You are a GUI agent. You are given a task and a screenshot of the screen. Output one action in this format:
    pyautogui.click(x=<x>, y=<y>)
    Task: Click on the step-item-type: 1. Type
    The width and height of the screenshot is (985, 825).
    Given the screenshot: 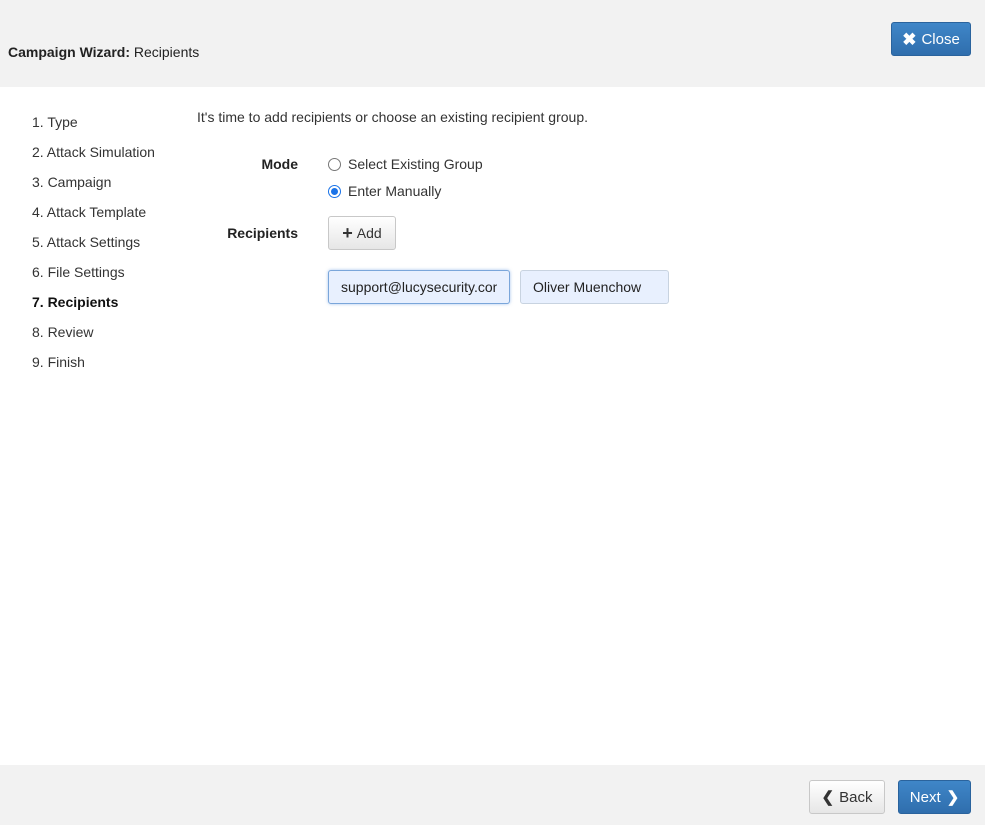 What is the action you would take?
    pyautogui.click(x=55, y=122)
    